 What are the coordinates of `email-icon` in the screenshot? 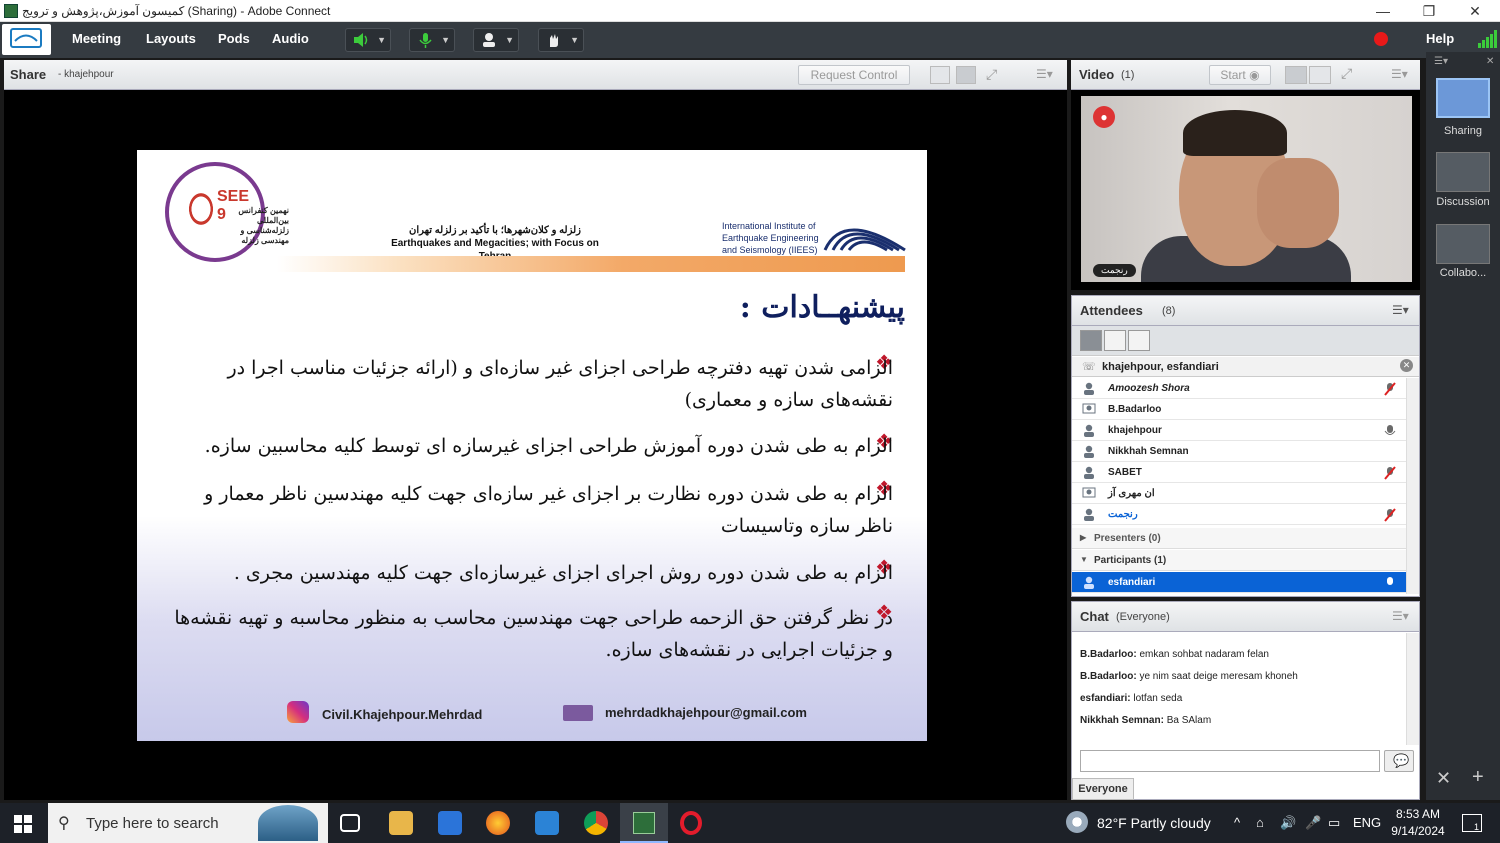 It's located at (578, 713).